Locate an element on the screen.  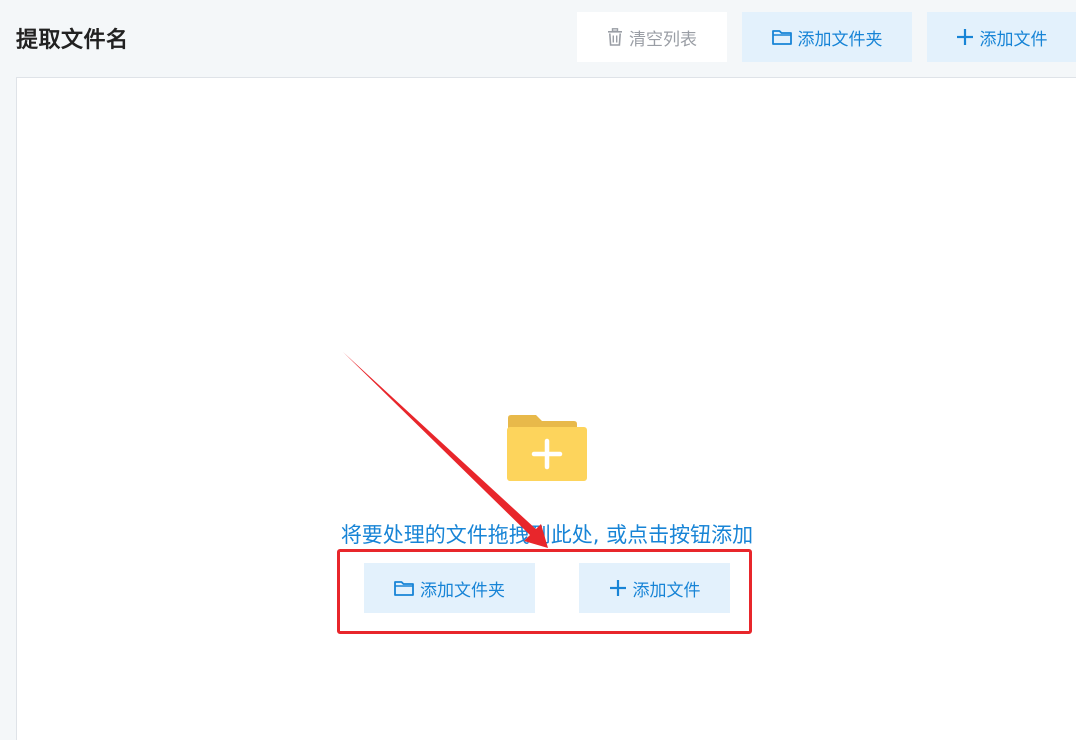
add-file-button: 添加文件 is located at coordinates (1001, 37).